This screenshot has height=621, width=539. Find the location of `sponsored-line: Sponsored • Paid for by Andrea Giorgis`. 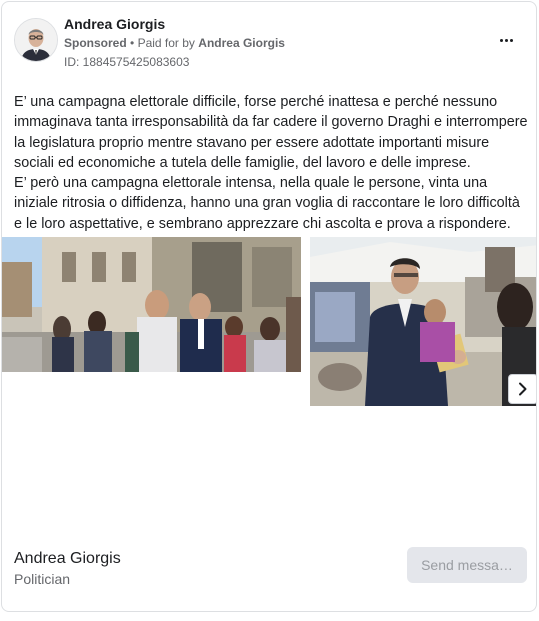

sponsored-line: Sponsored • Paid for by Andrea Giorgis is located at coordinates (174, 43).